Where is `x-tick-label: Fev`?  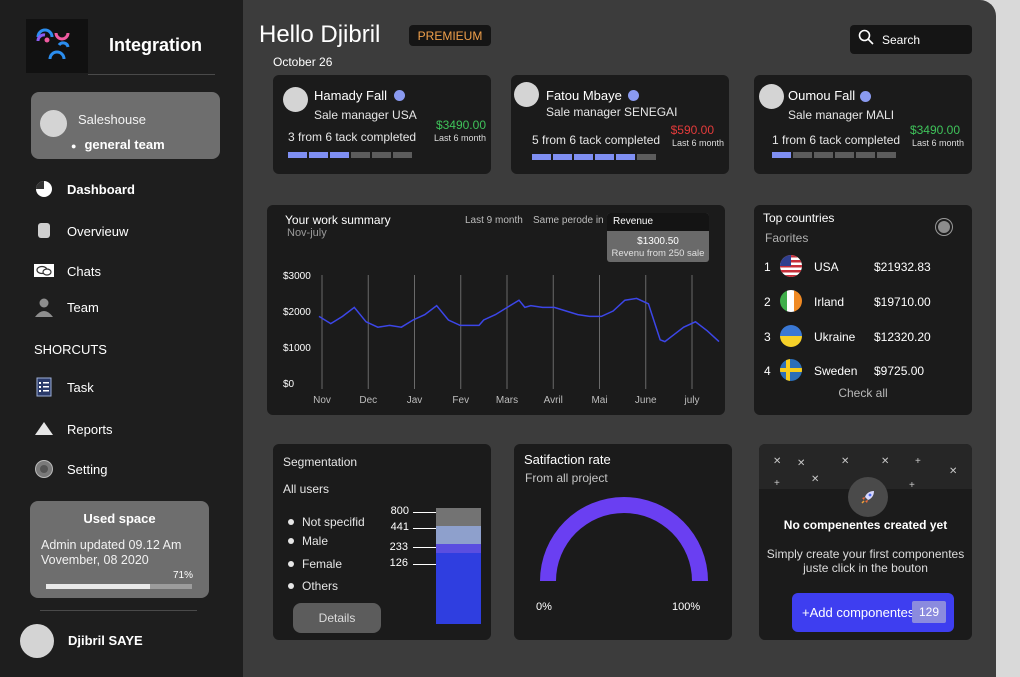 x-tick-label: Fev is located at coordinates (460, 400).